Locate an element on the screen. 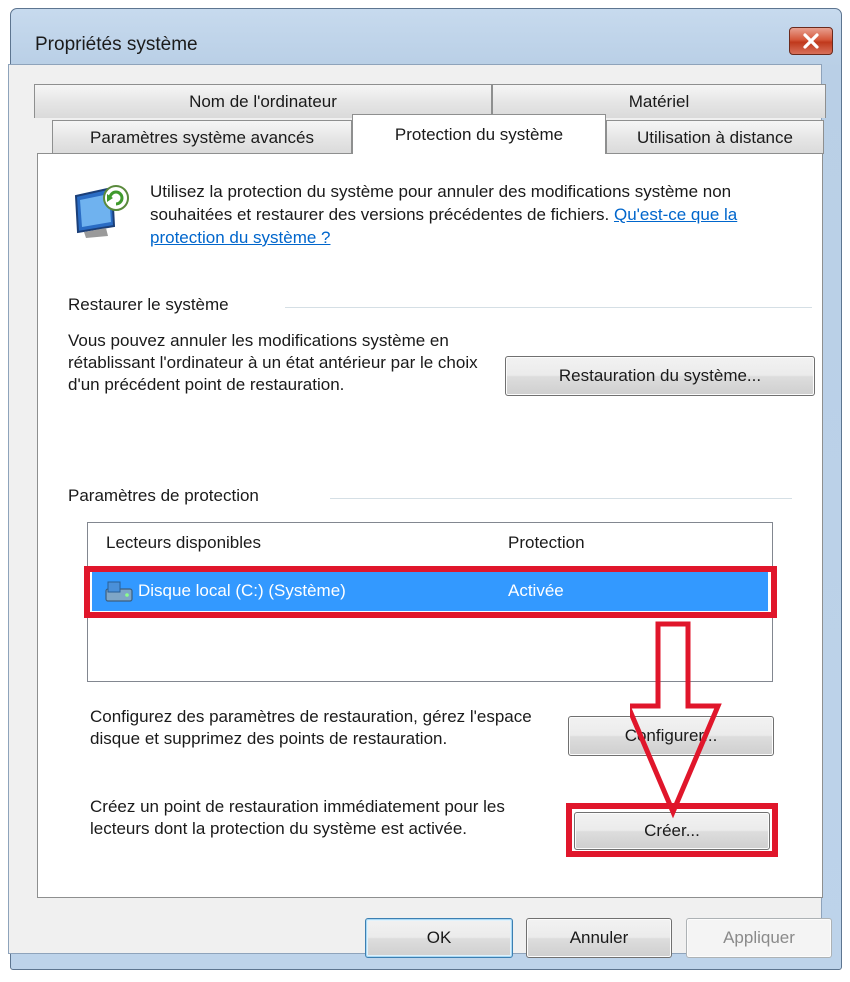 The width and height of the screenshot is (850, 982). column-available-drives: Lecteurs disponibles is located at coordinates (183, 543).